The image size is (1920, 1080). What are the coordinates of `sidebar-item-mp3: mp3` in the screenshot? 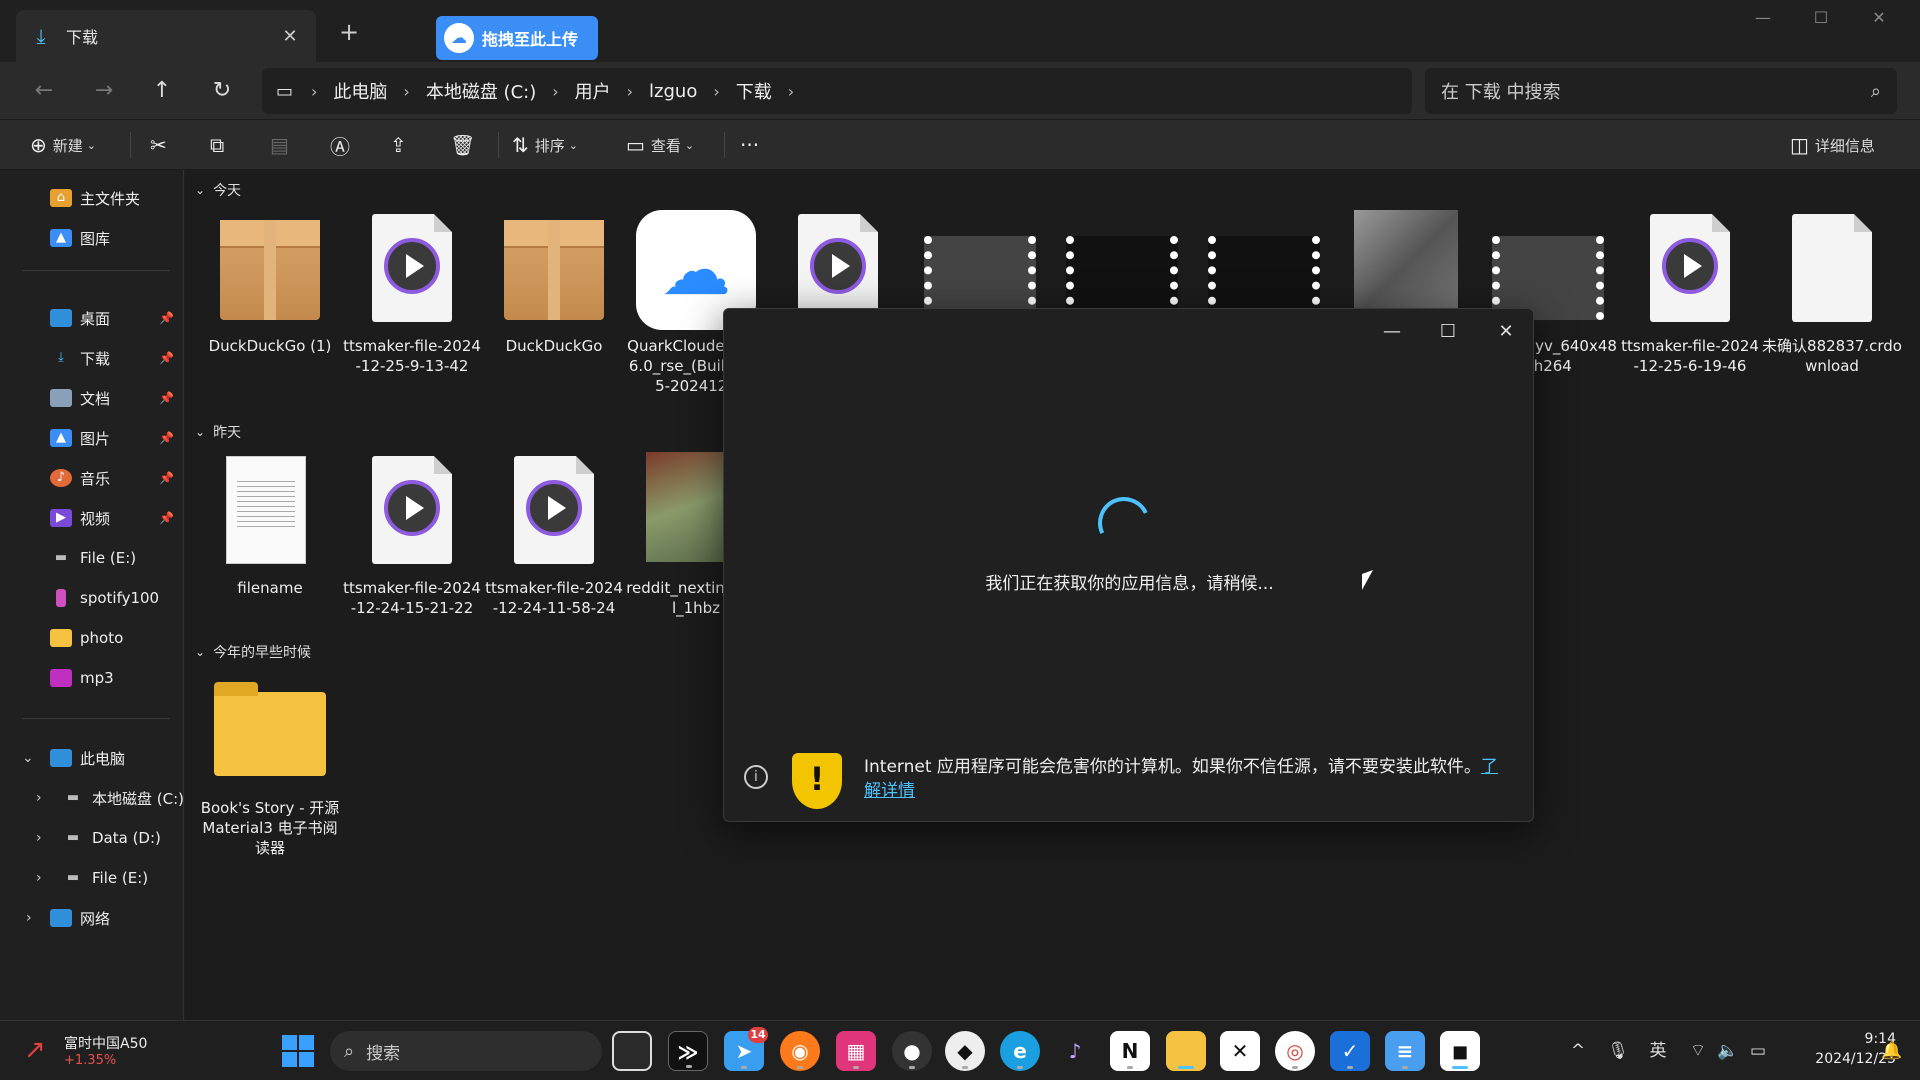 It's located at (92, 678).